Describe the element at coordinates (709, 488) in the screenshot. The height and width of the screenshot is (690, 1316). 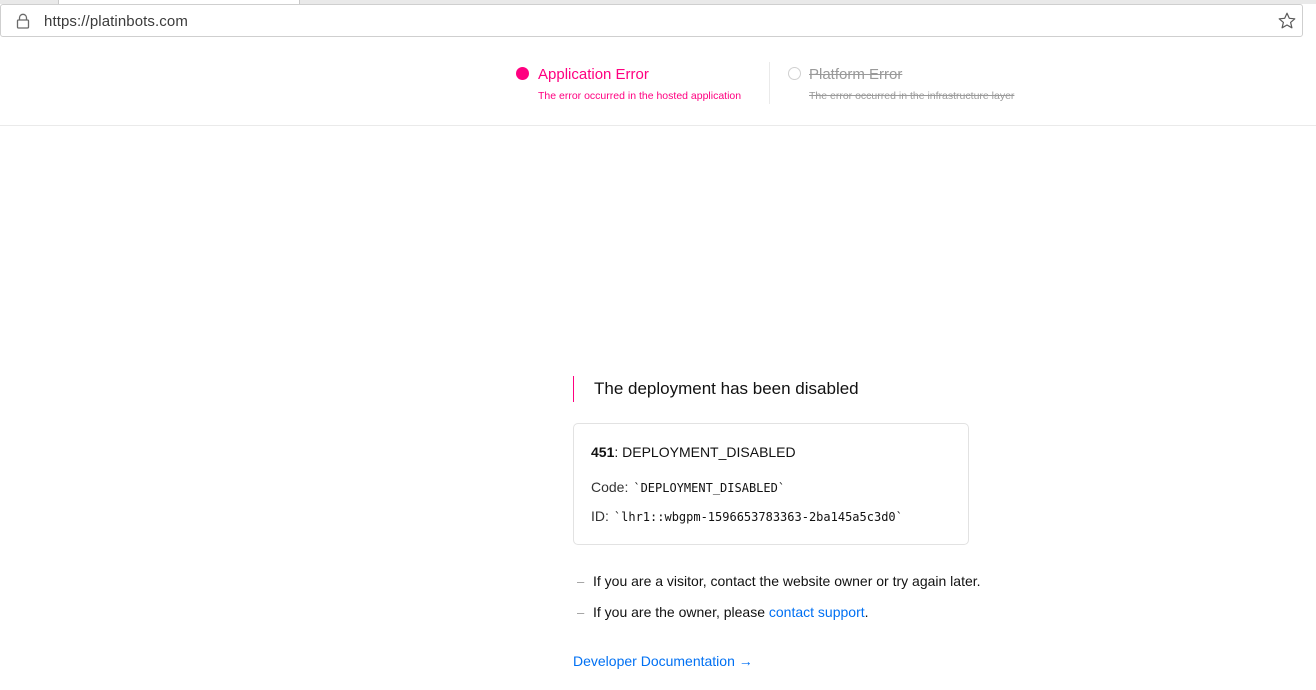
I see `code-value: `DEPLOYMENT_DISABLED`` at that location.